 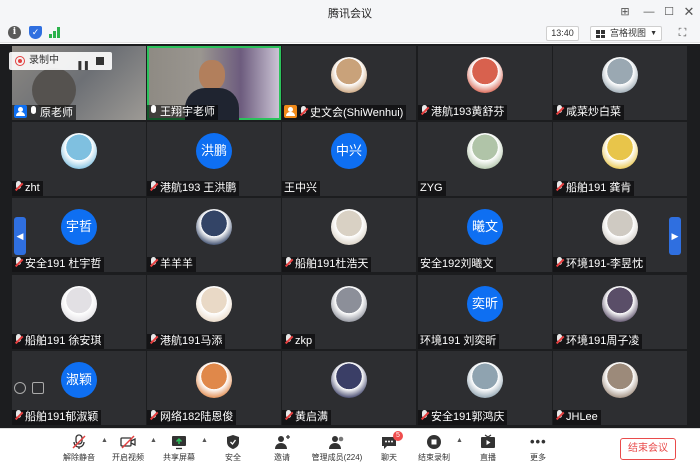 What do you see at coordinates (35, 32) in the screenshot?
I see `security-shield-icon: ✓` at bounding box center [35, 32].